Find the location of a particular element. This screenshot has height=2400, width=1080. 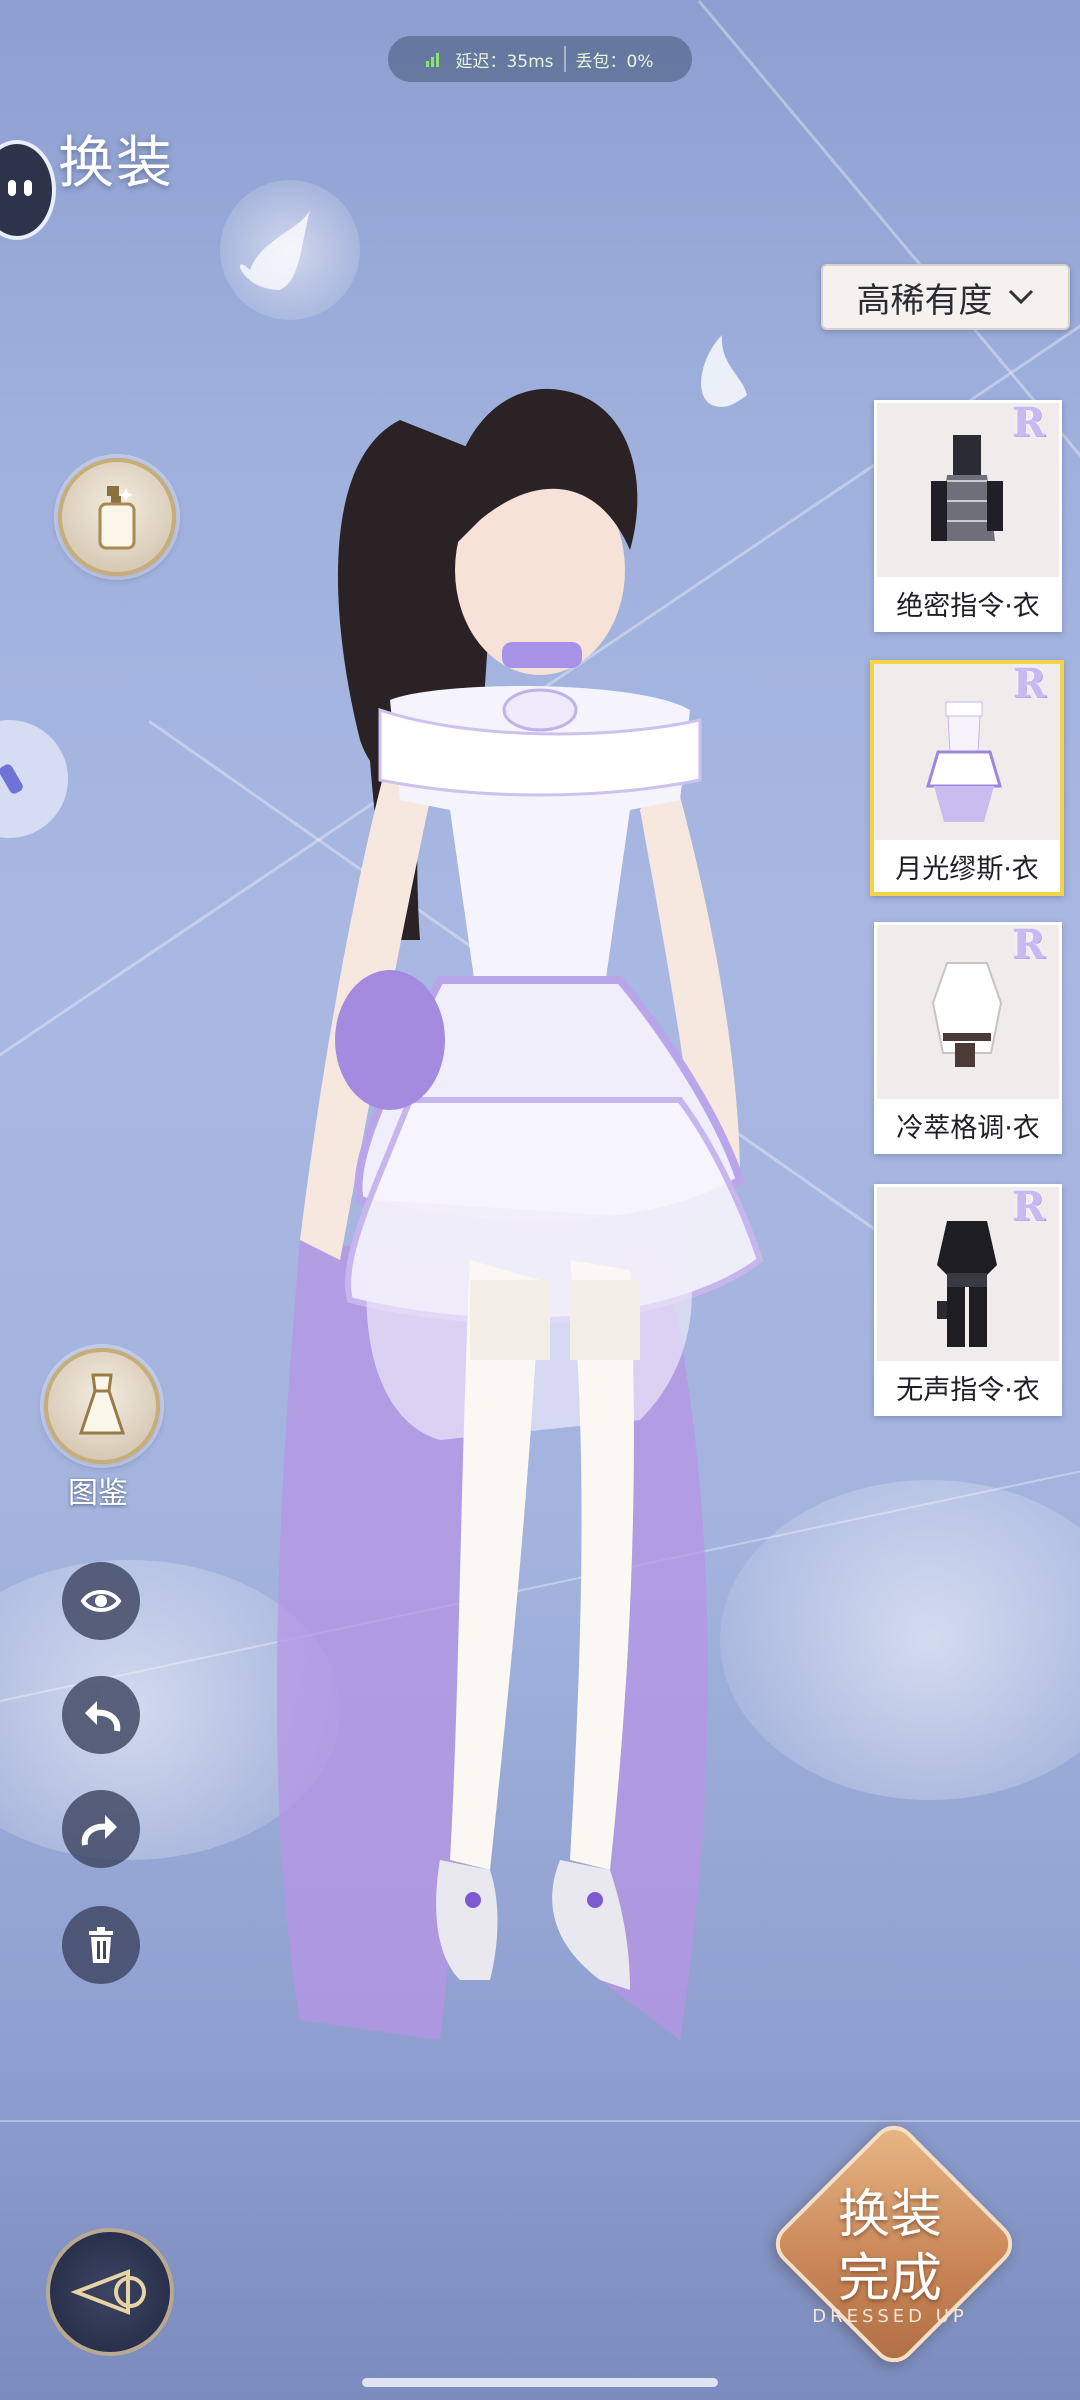

rarity-filter-dropdown: 高稀有度 is located at coordinates (945, 297).